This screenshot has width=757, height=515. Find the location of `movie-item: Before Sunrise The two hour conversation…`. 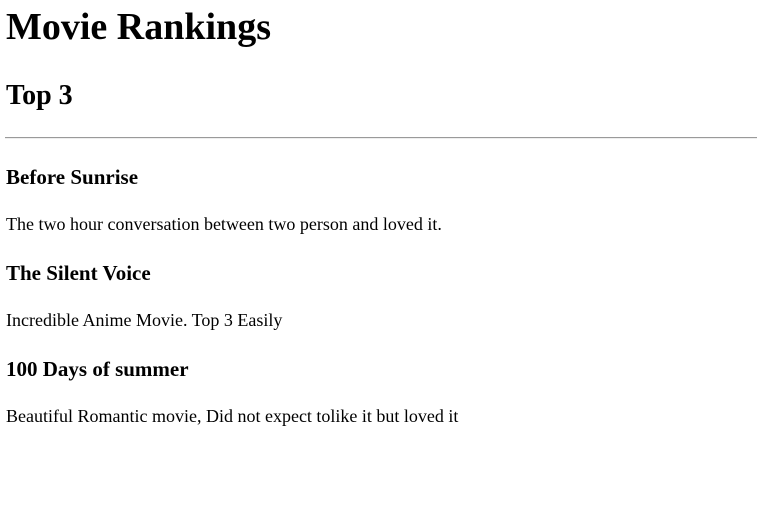

movie-item: Before Sunrise The two hour conversation… is located at coordinates (381, 200).